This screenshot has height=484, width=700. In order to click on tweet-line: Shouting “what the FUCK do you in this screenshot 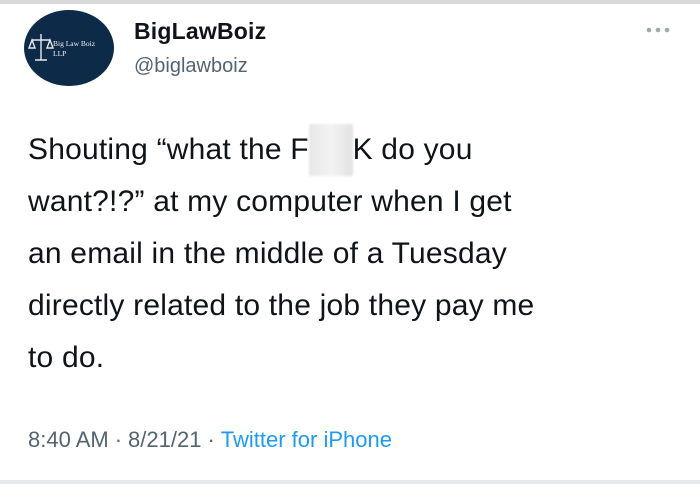, I will do `click(353, 150)`.